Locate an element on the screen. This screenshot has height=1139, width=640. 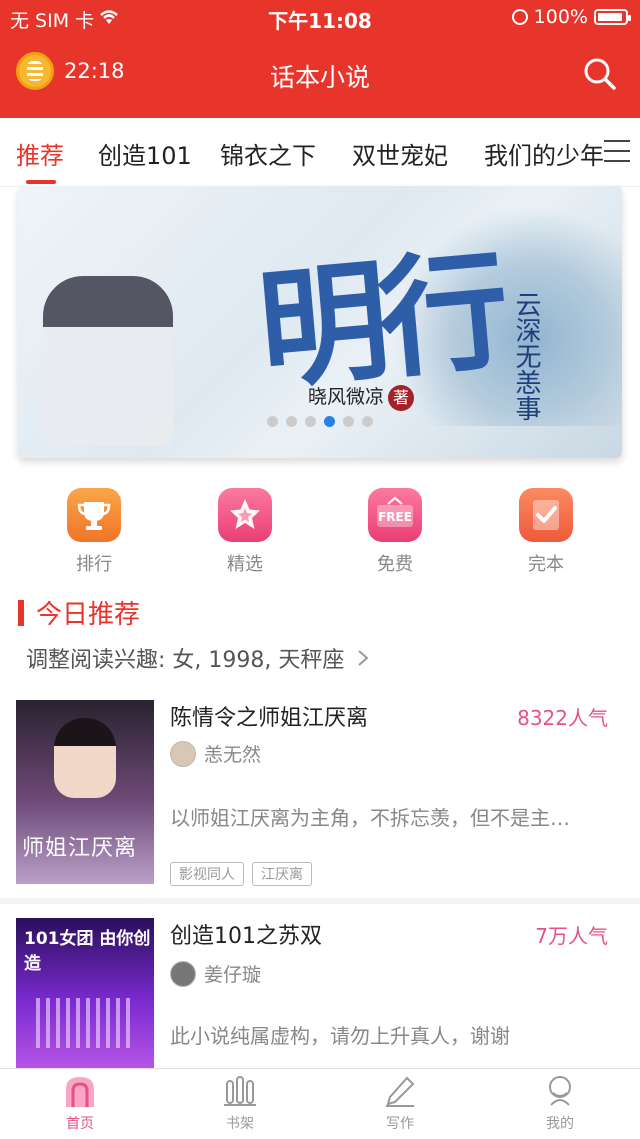
status-bar: 无 SIM 卡 下午11:08 100% is located at coordinates (320, 17).